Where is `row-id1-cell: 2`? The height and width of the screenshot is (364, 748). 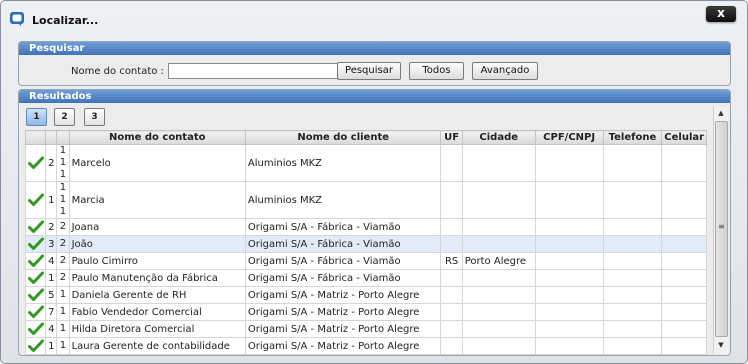
row-id1-cell: 2 is located at coordinates (51, 227).